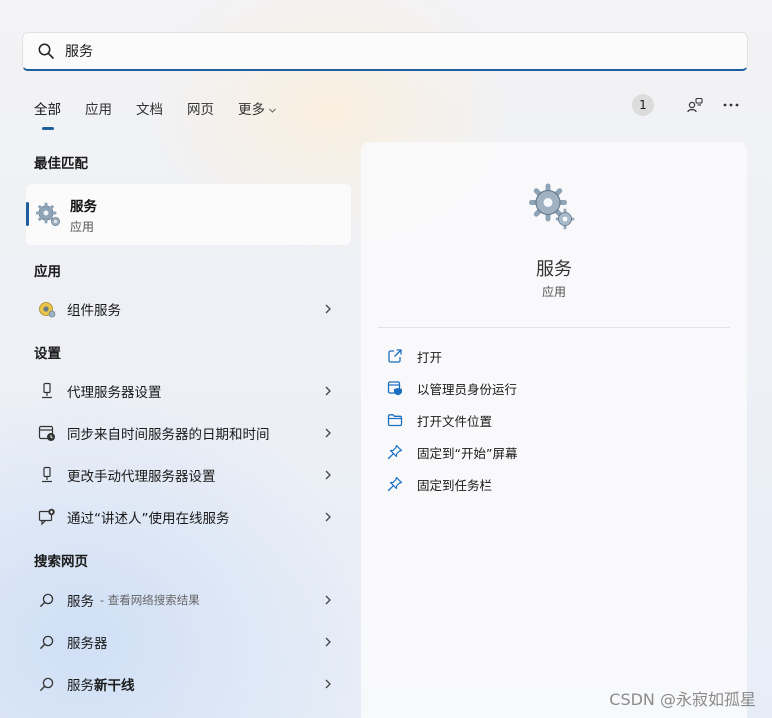  I want to click on action-open-file-location: 打开文件位置, so click(439, 420).